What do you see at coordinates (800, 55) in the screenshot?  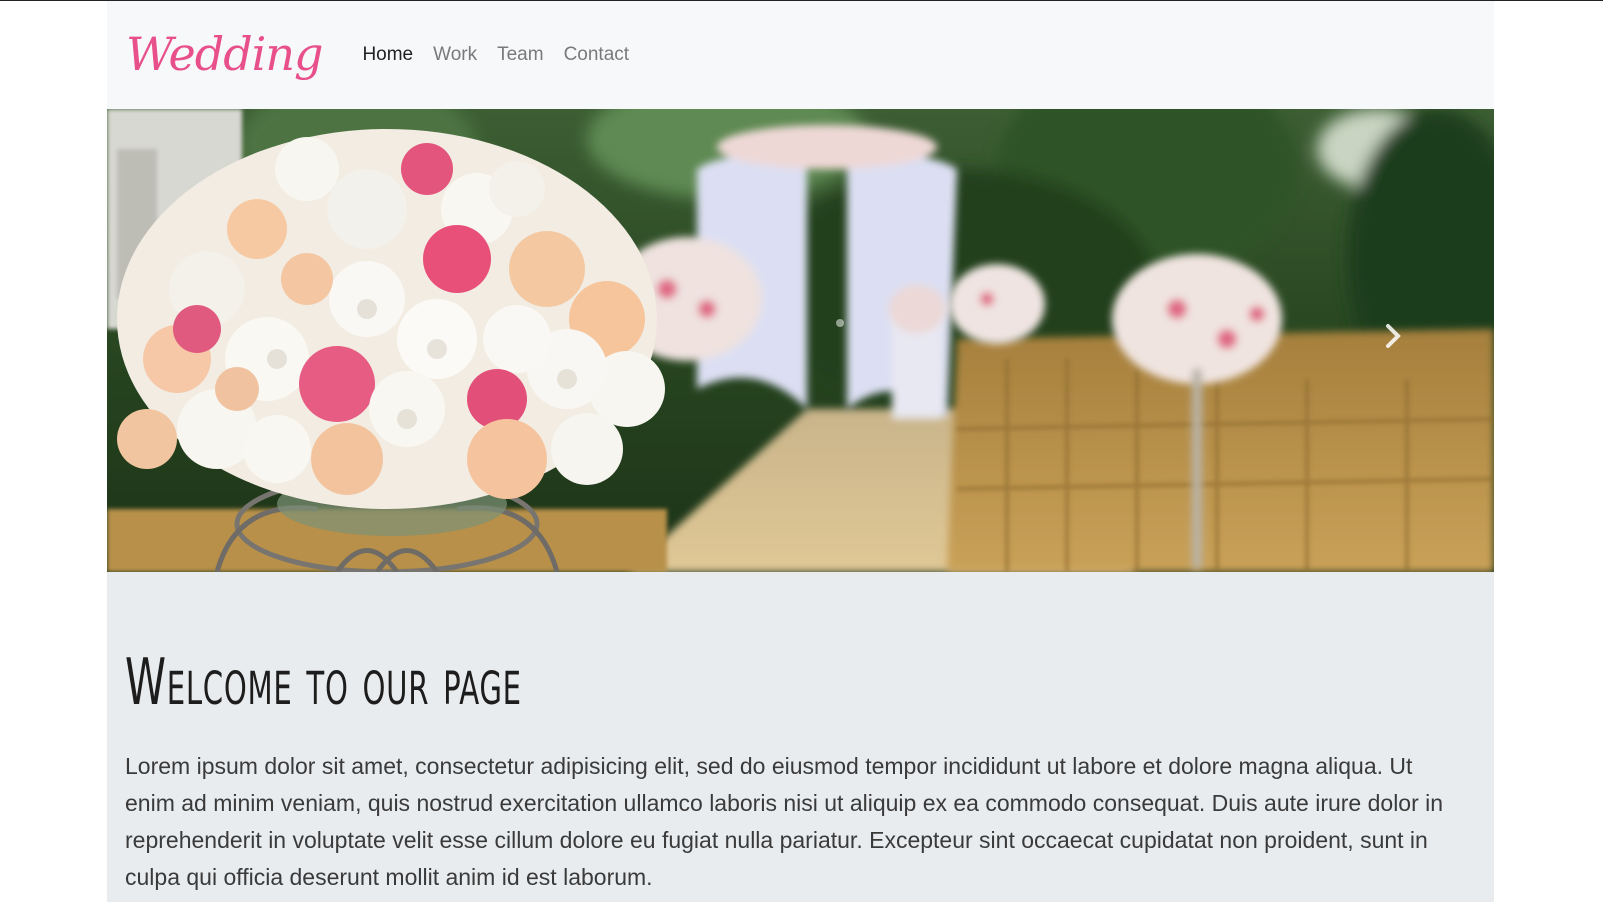 I see `navbar: Wedding Home Work Team Contact` at bounding box center [800, 55].